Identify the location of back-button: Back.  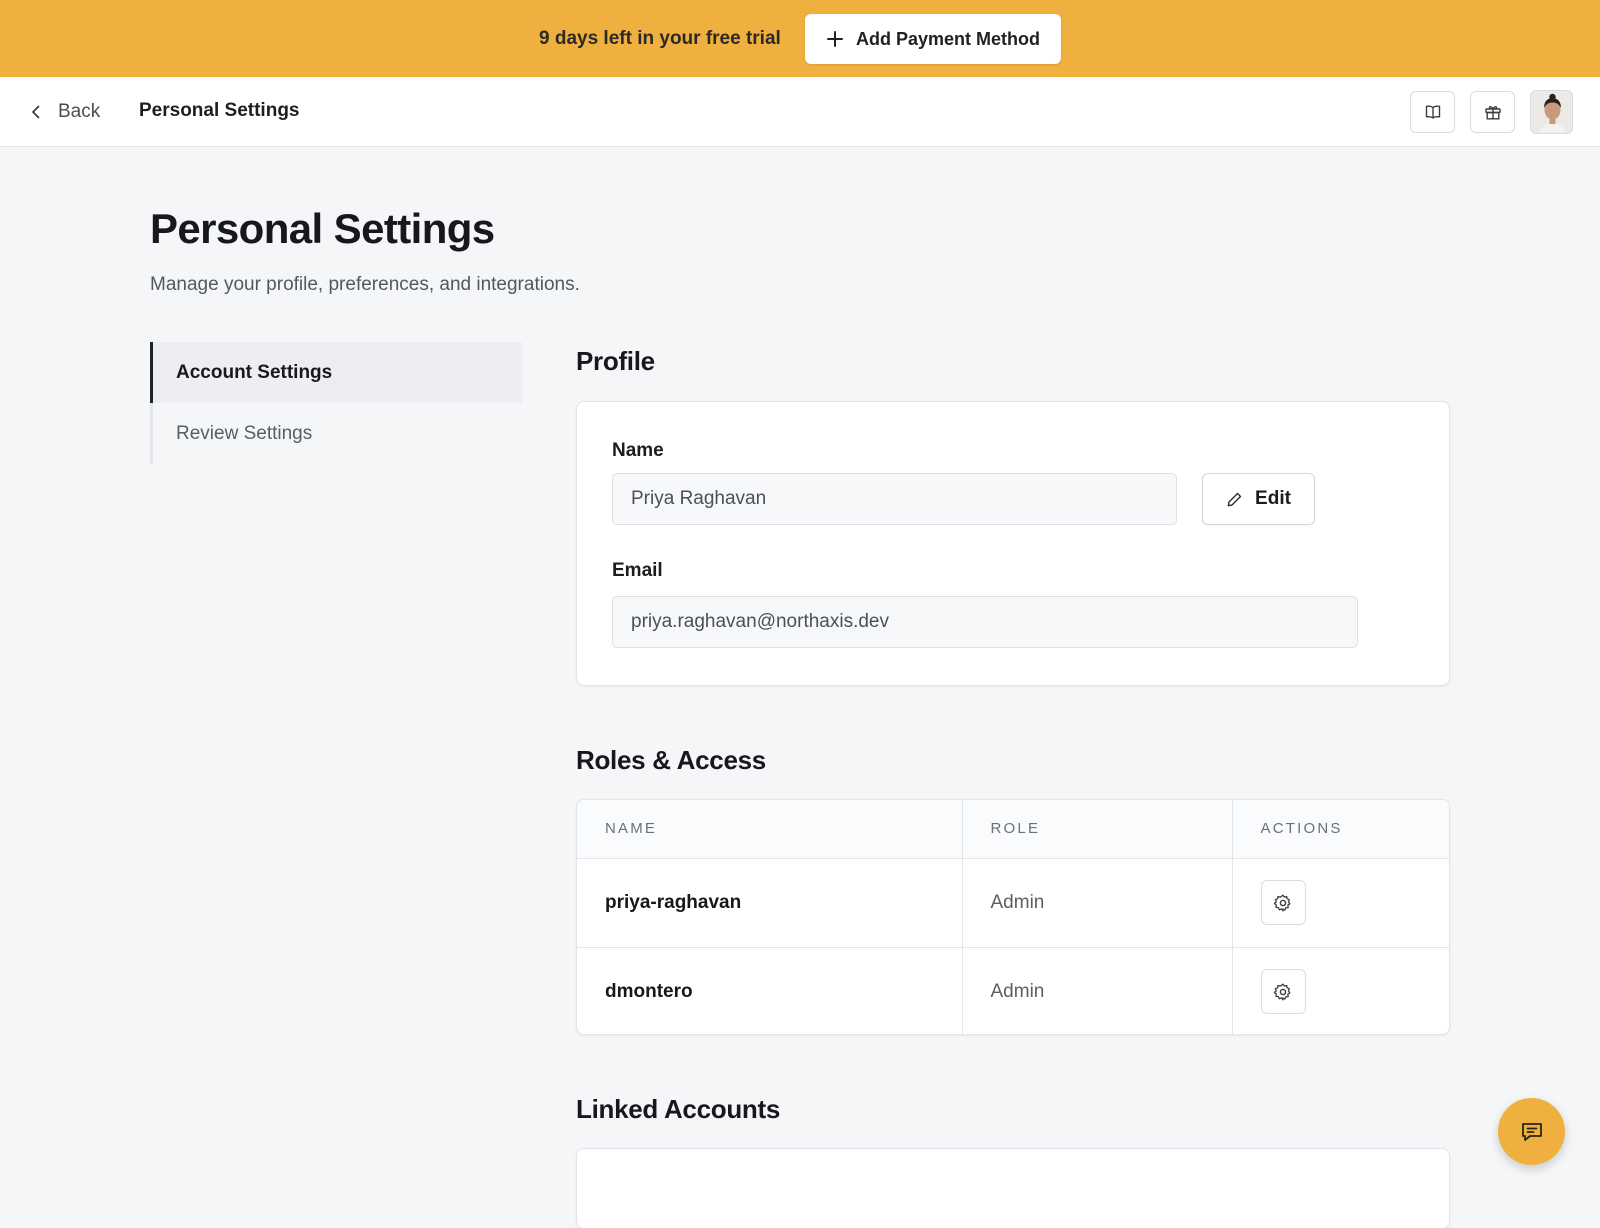
(64, 112).